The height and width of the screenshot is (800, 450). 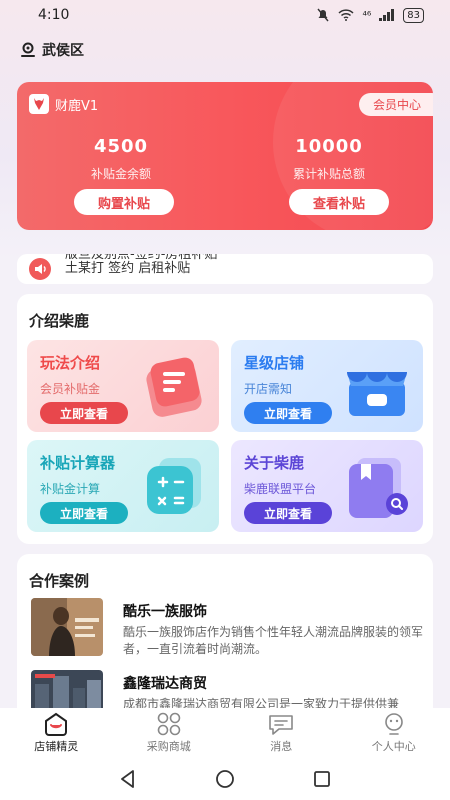 What do you see at coordinates (274, 363) in the screenshot?
I see `feature-title: 星级店铺` at bounding box center [274, 363].